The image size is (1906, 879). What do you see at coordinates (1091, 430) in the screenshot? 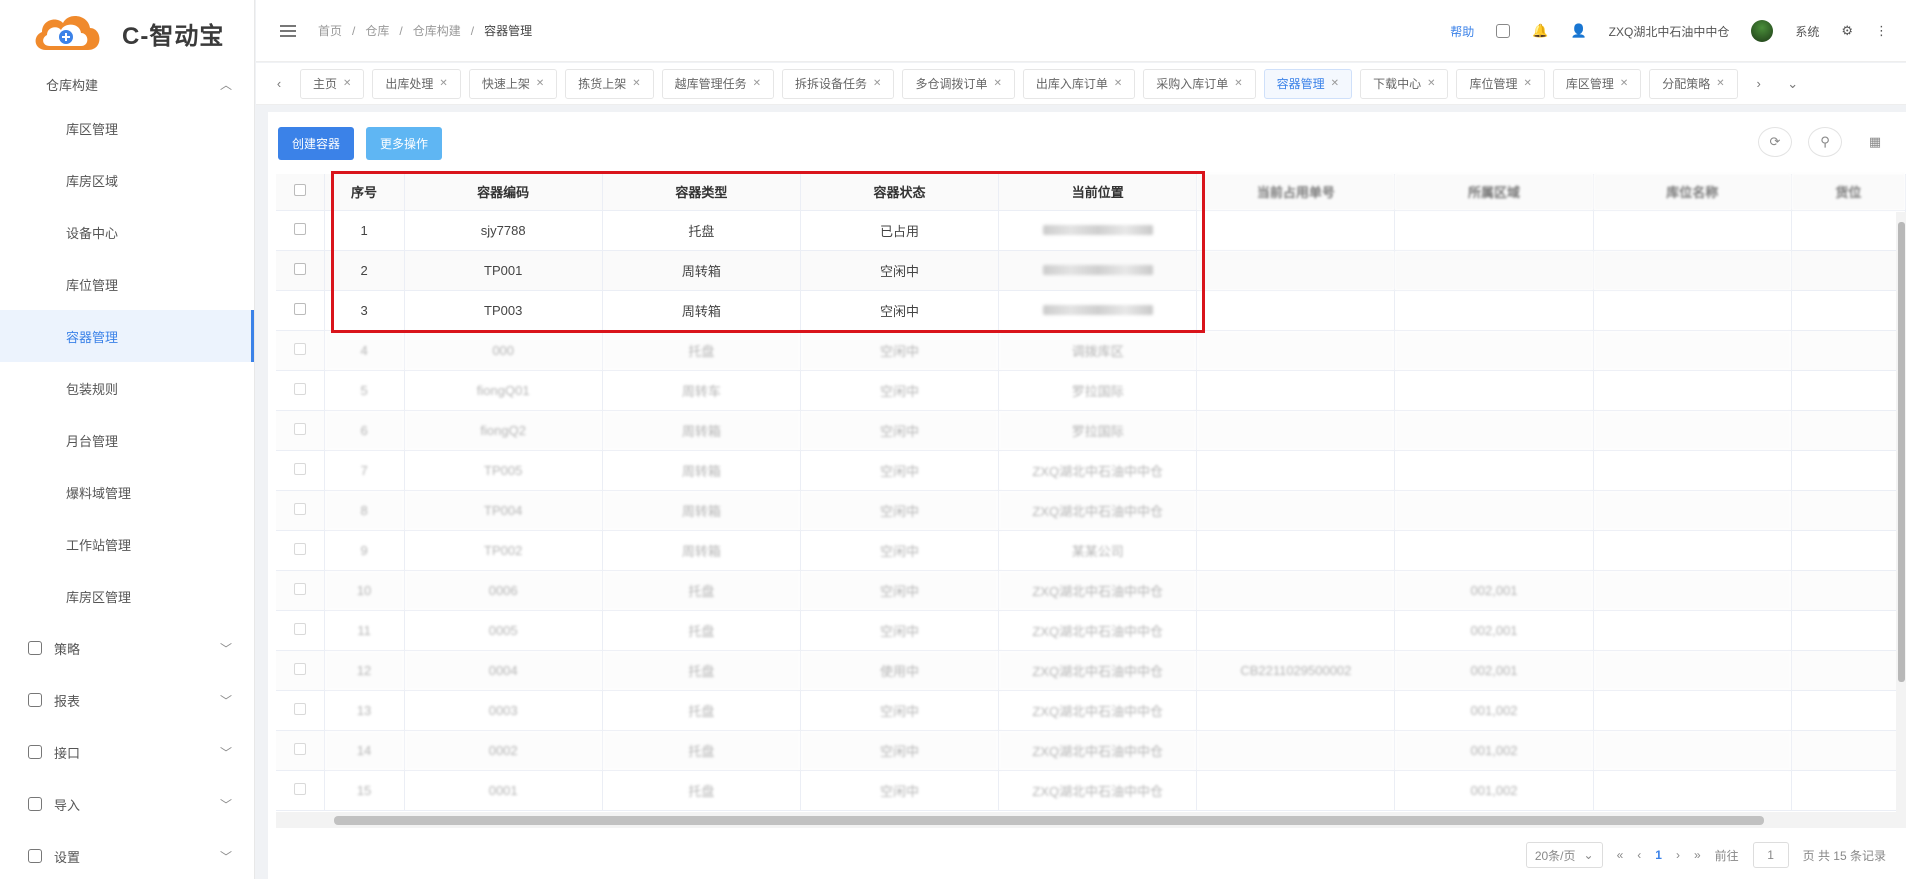
I see `table-row: 6 fiongQ2 周转箱 空闲中 罗拉国际` at bounding box center [1091, 430].